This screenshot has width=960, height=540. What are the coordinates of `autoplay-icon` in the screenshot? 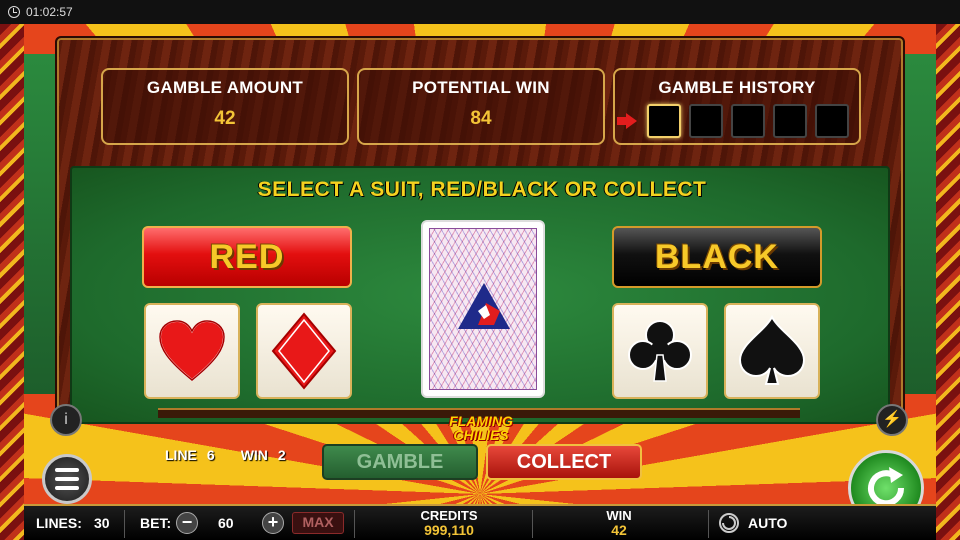 It's located at (729, 523).